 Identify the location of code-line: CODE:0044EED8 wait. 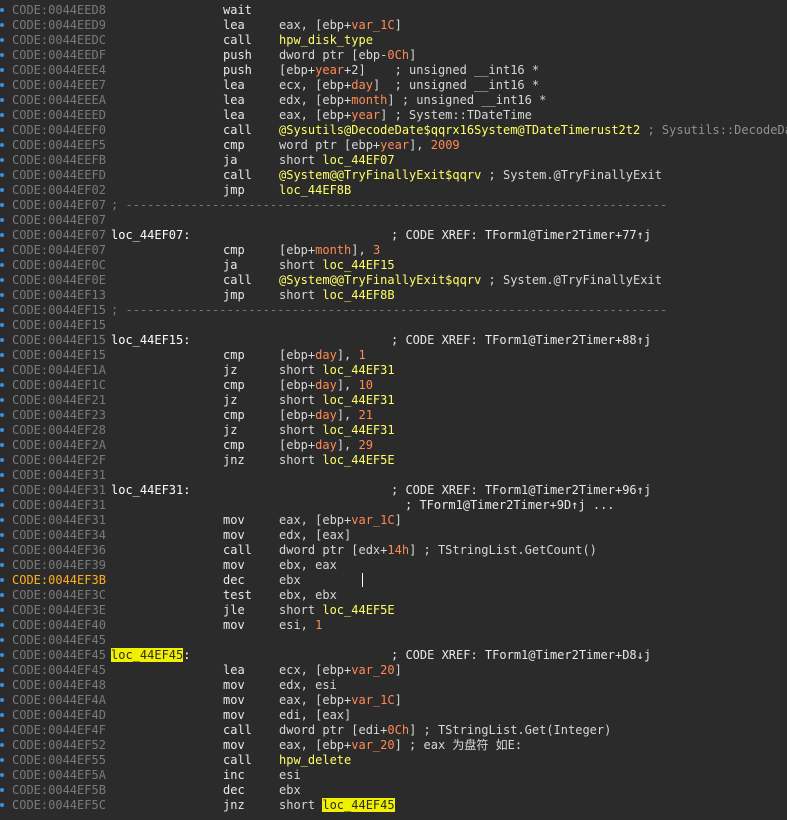
(398, 10).